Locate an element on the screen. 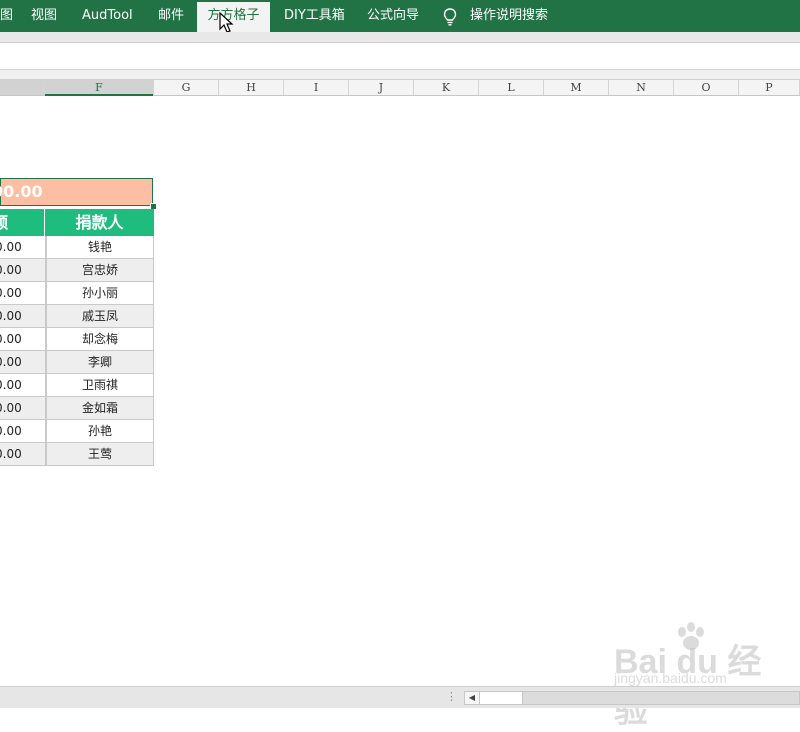 Image resolution: width=800 pixels, height=732 pixels. donor-cell: 钱艳 is located at coordinates (100, 247).